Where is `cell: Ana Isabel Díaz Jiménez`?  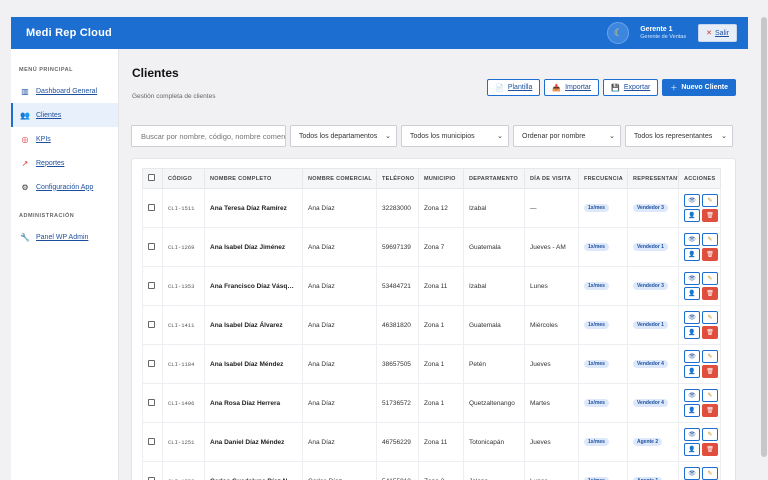
cell: Ana Isabel Díaz Jiménez is located at coordinates (253, 247).